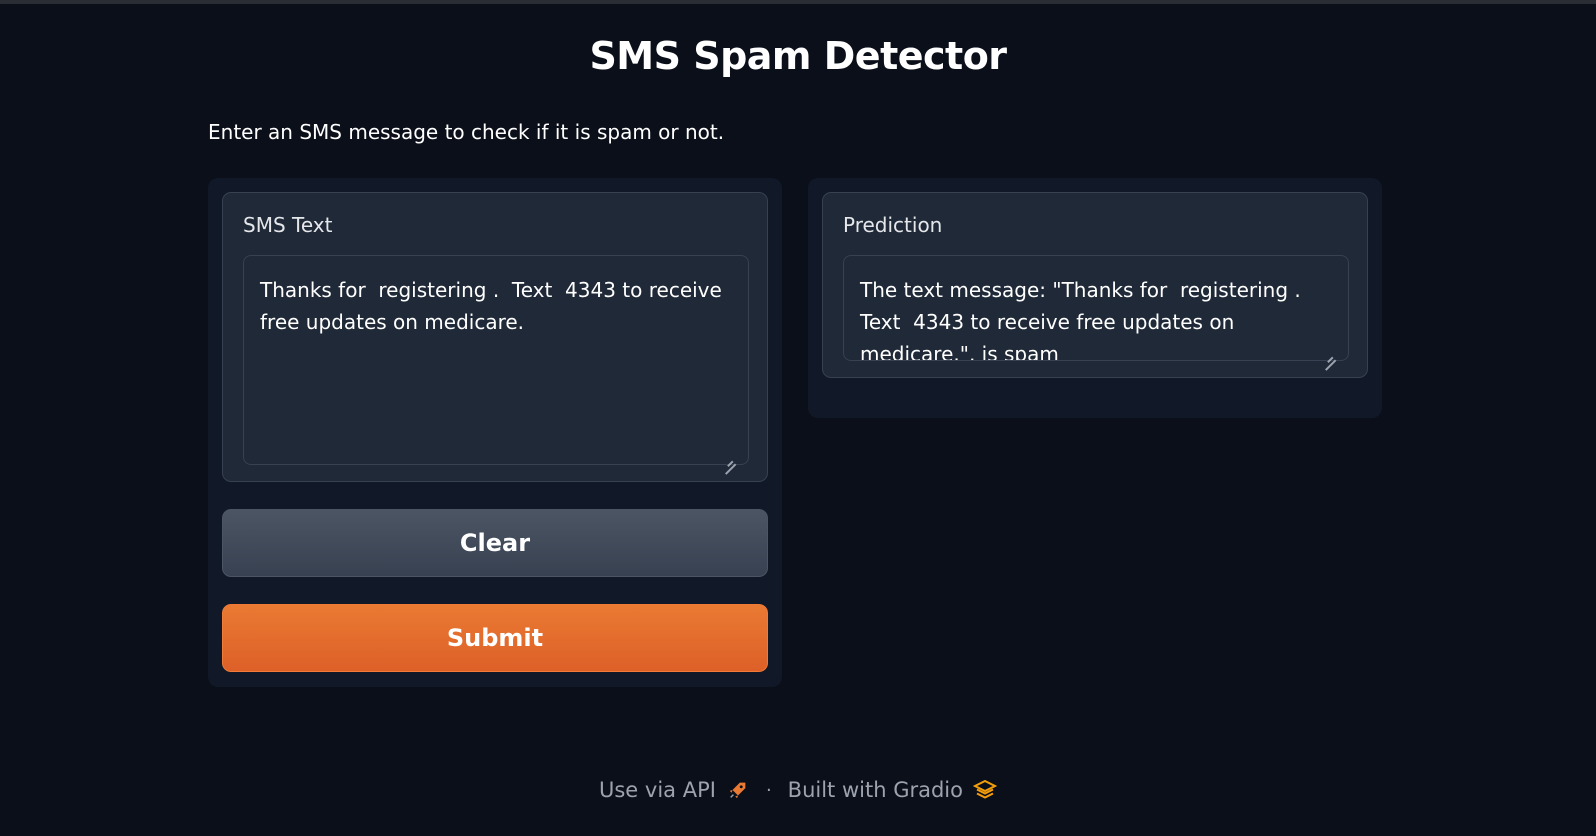 The width and height of the screenshot is (1596, 836). What do you see at coordinates (893, 225) in the screenshot?
I see `prediction-label: Prediction` at bounding box center [893, 225].